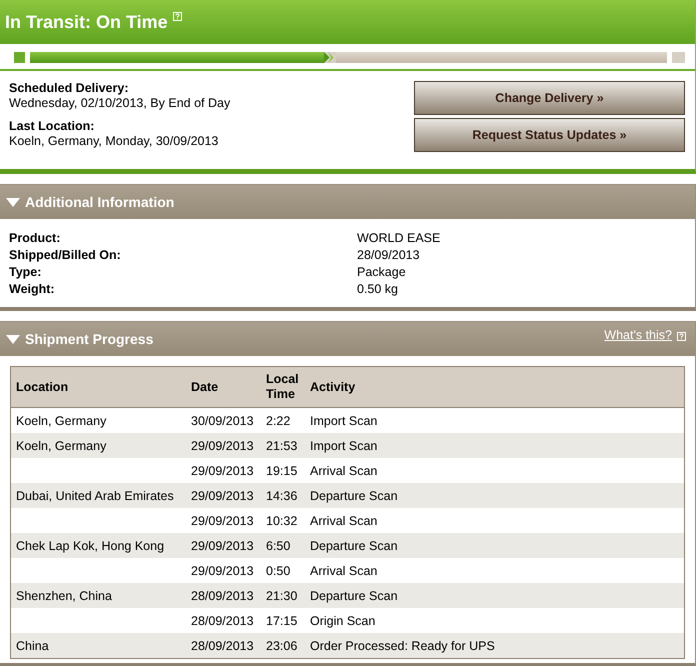 This screenshot has height=666, width=696. Describe the element at coordinates (25, 272) in the screenshot. I see `field-label: Type:` at that location.